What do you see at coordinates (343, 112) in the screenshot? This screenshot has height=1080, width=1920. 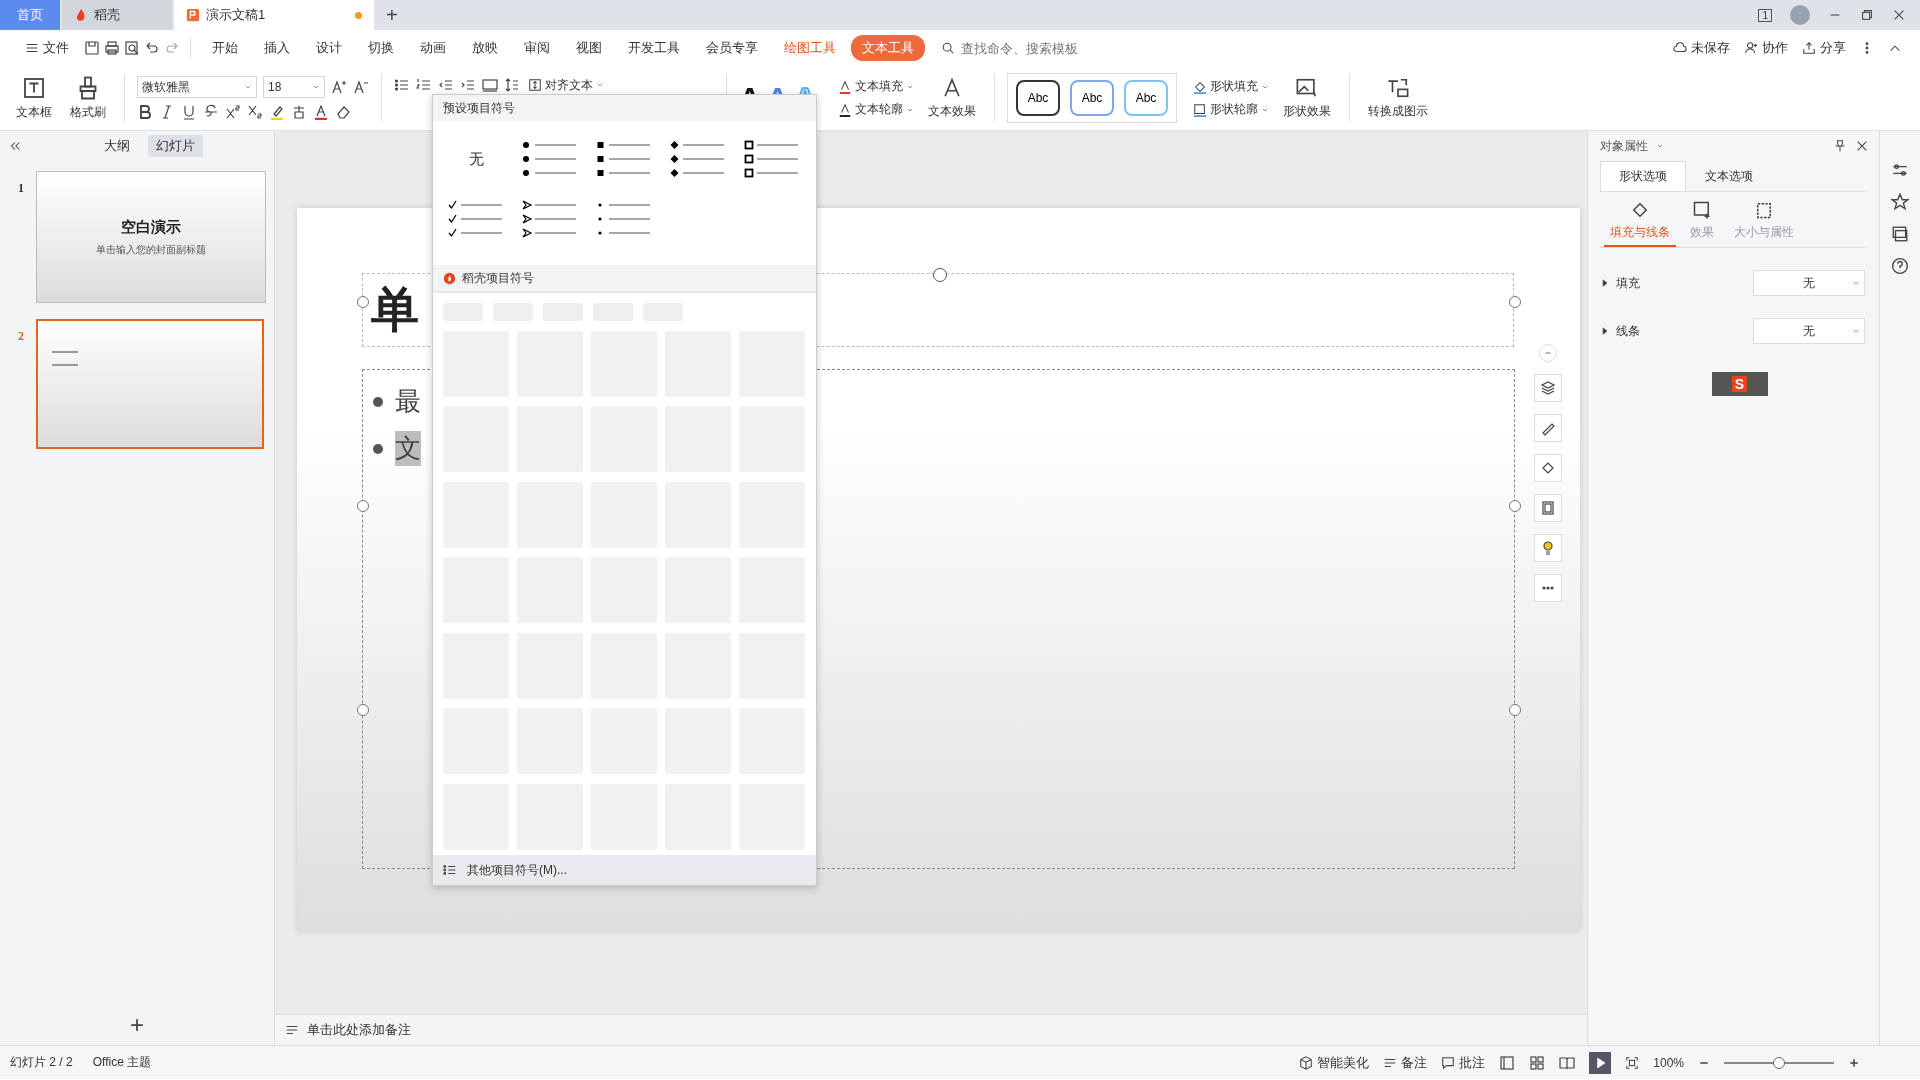 I see `eraser-icon` at bounding box center [343, 112].